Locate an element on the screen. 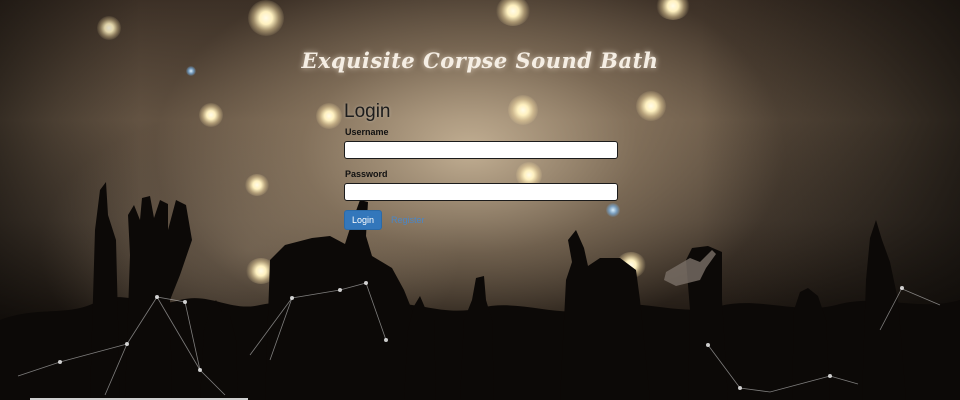 This screenshot has height=400, width=960. username-input is located at coordinates (481, 150).